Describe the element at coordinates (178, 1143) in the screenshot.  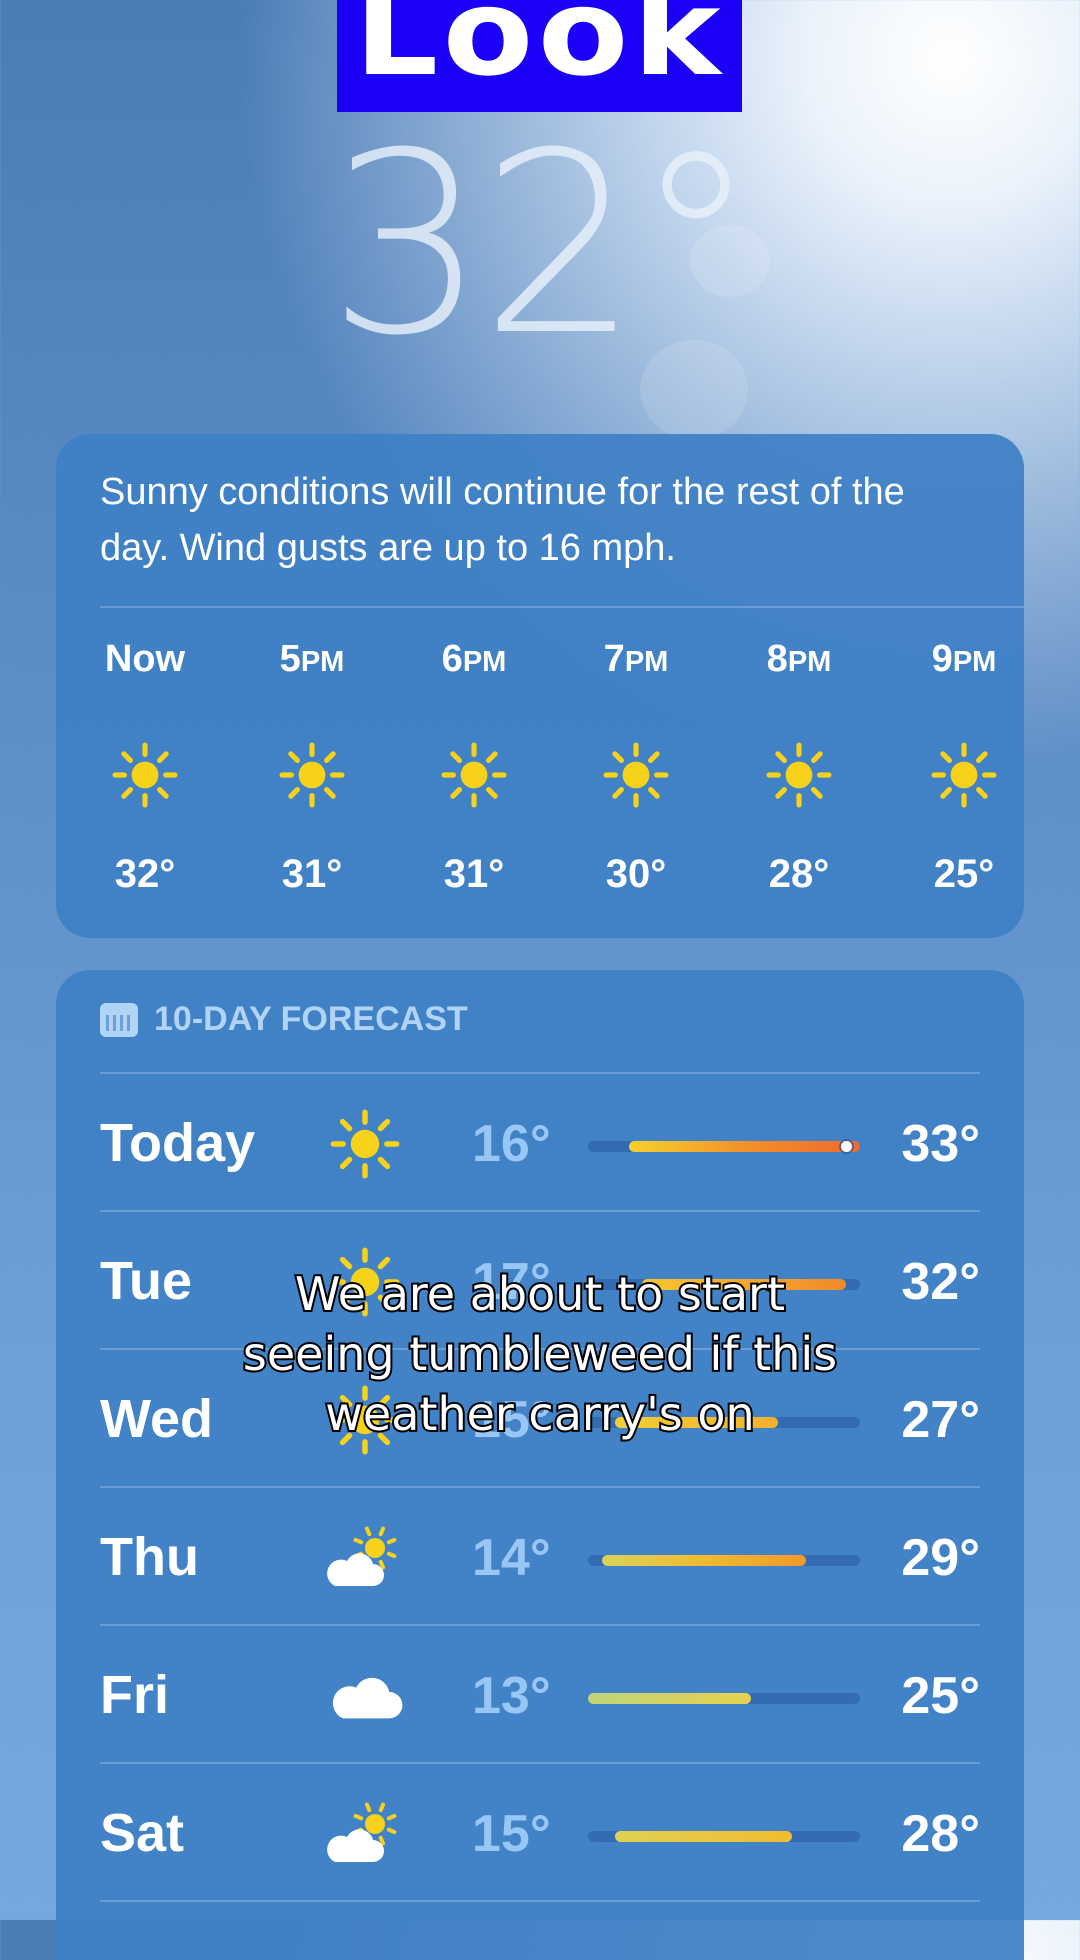
I see `forecast-day: Today` at that location.